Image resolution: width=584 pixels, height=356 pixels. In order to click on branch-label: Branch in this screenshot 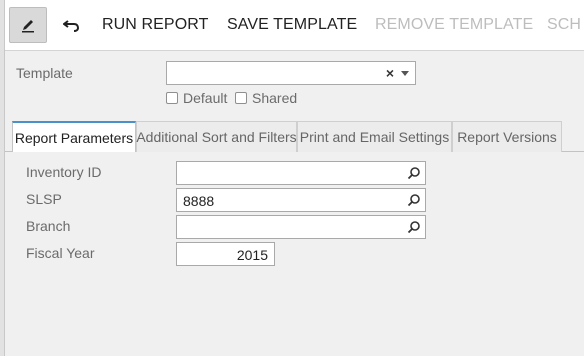, I will do `click(48, 226)`.